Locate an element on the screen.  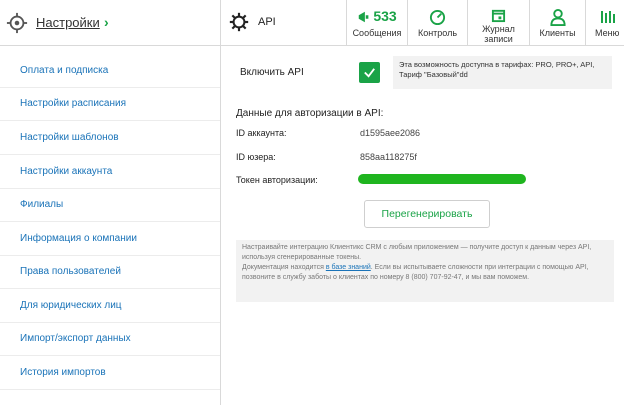
user-id-value: 858aa118275f is located at coordinates (388, 157).